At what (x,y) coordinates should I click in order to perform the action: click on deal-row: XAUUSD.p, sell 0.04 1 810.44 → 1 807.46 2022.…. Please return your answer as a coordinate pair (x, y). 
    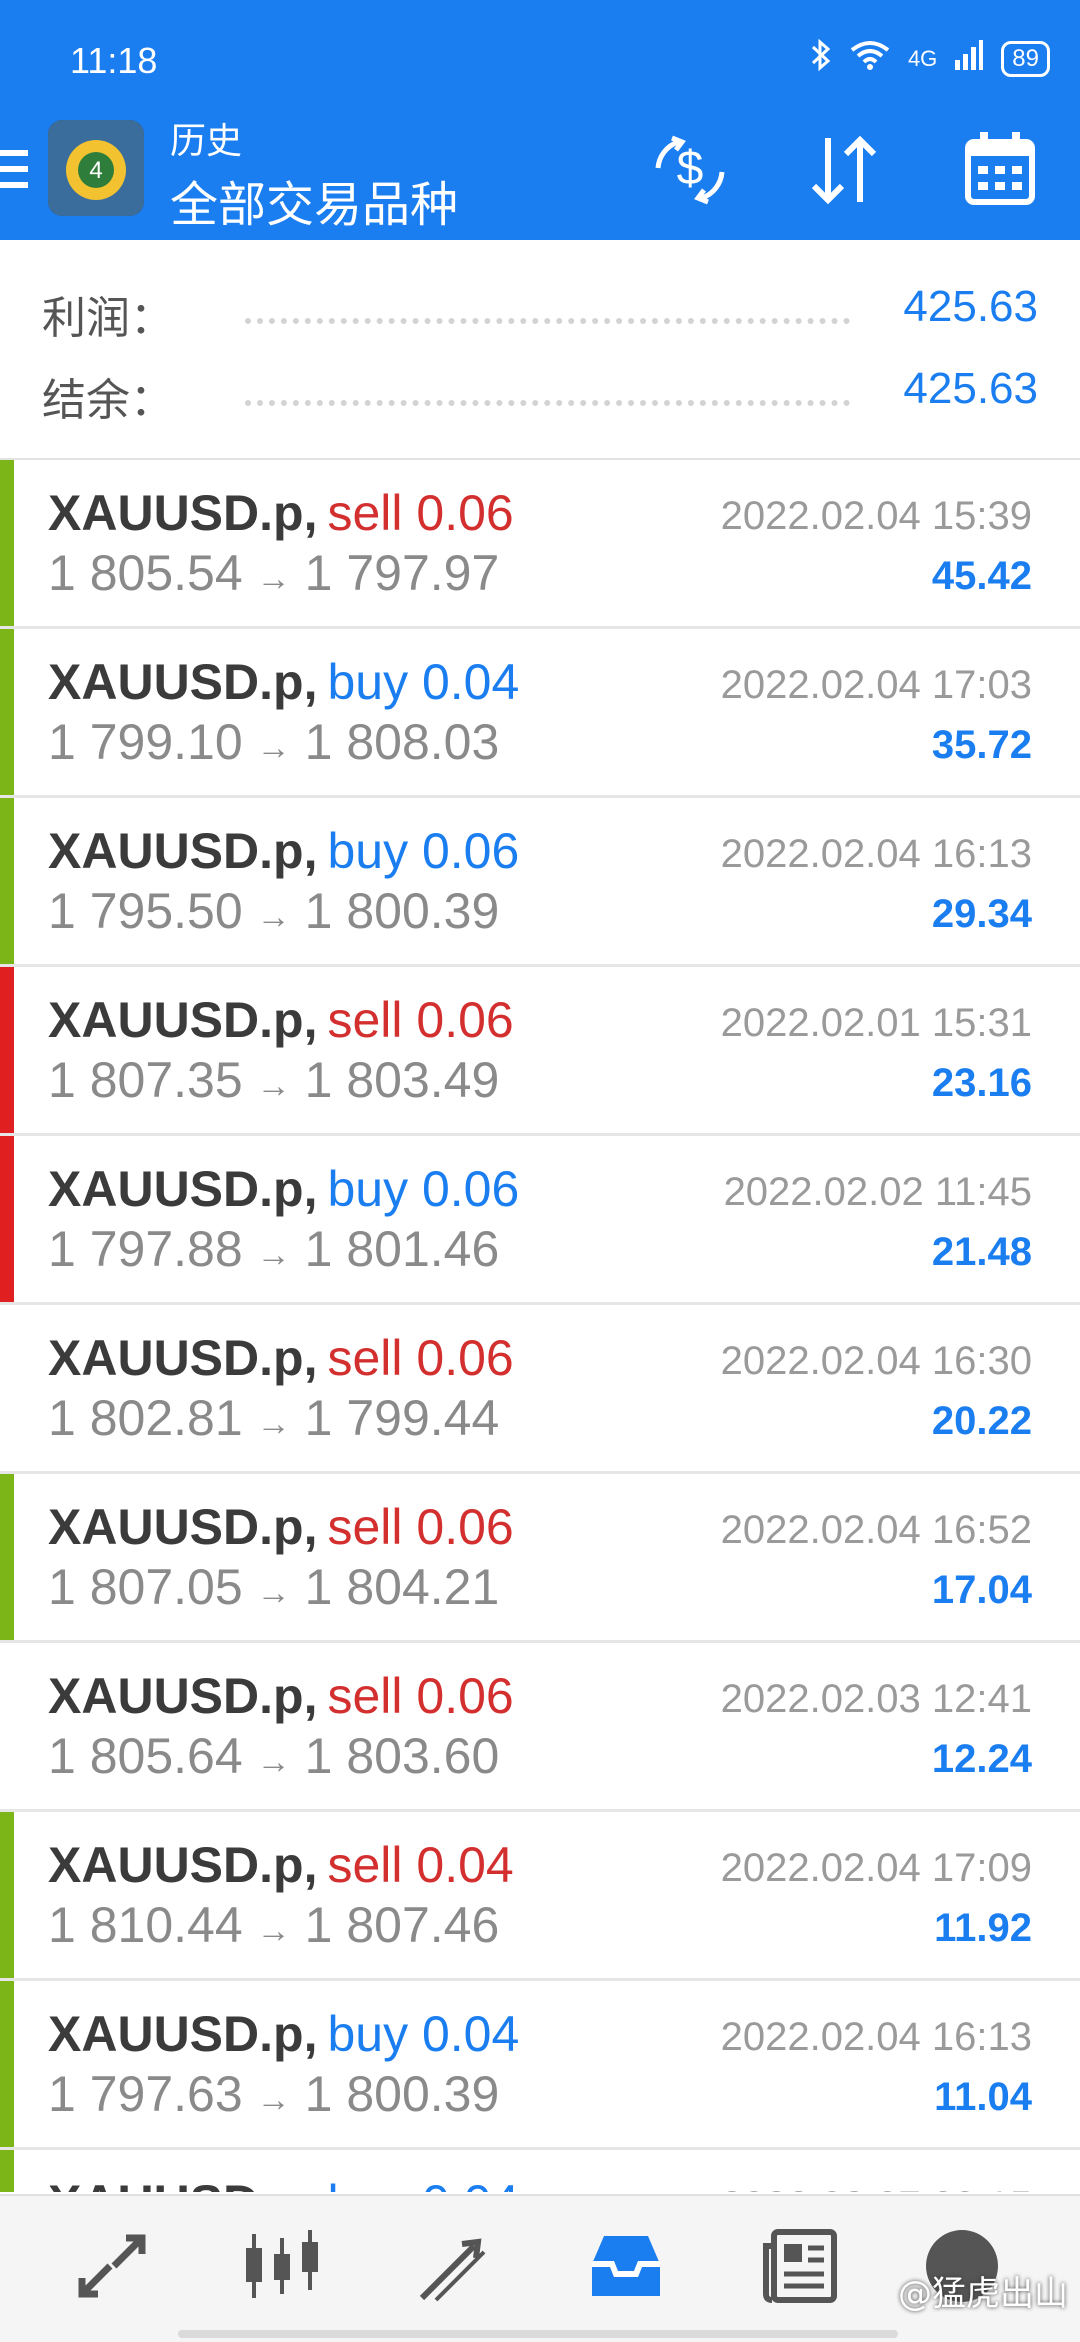
    Looking at the image, I should click on (540, 1896).